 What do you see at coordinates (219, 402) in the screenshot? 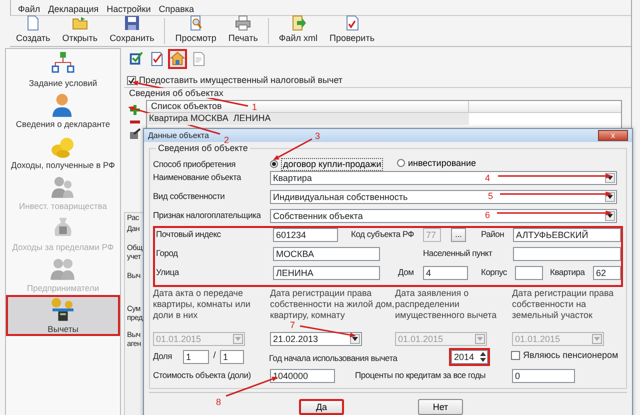
I see `annotation-number: 8` at bounding box center [219, 402].